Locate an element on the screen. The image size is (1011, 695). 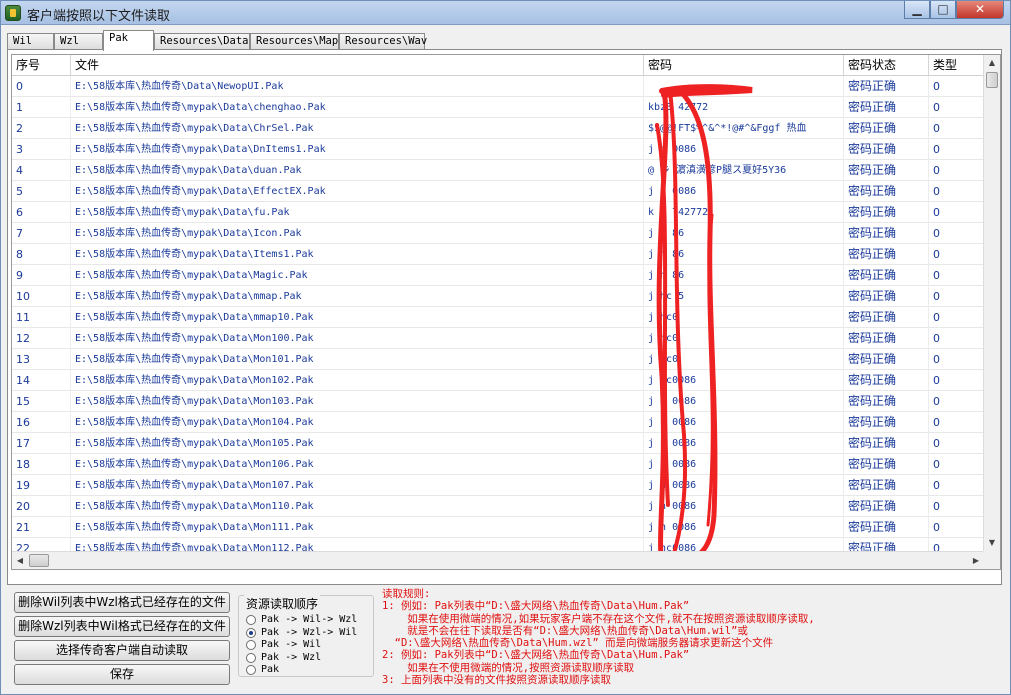
tab-pak: Pak is located at coordinates (128, 40).